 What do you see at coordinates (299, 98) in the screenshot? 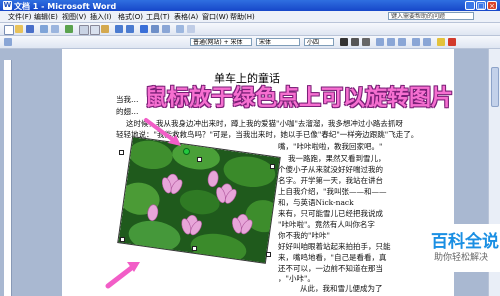
I see `overlay-caption: 鼠标放于绿色点上可以旋转图片` at bounding box center [299, 98].